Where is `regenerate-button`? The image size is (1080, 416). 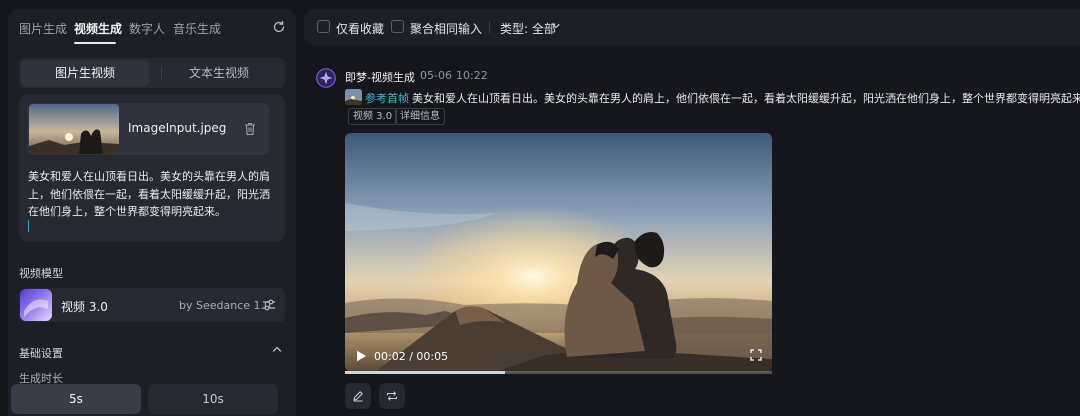
regenerate-button is located at coordinates (392, 396).